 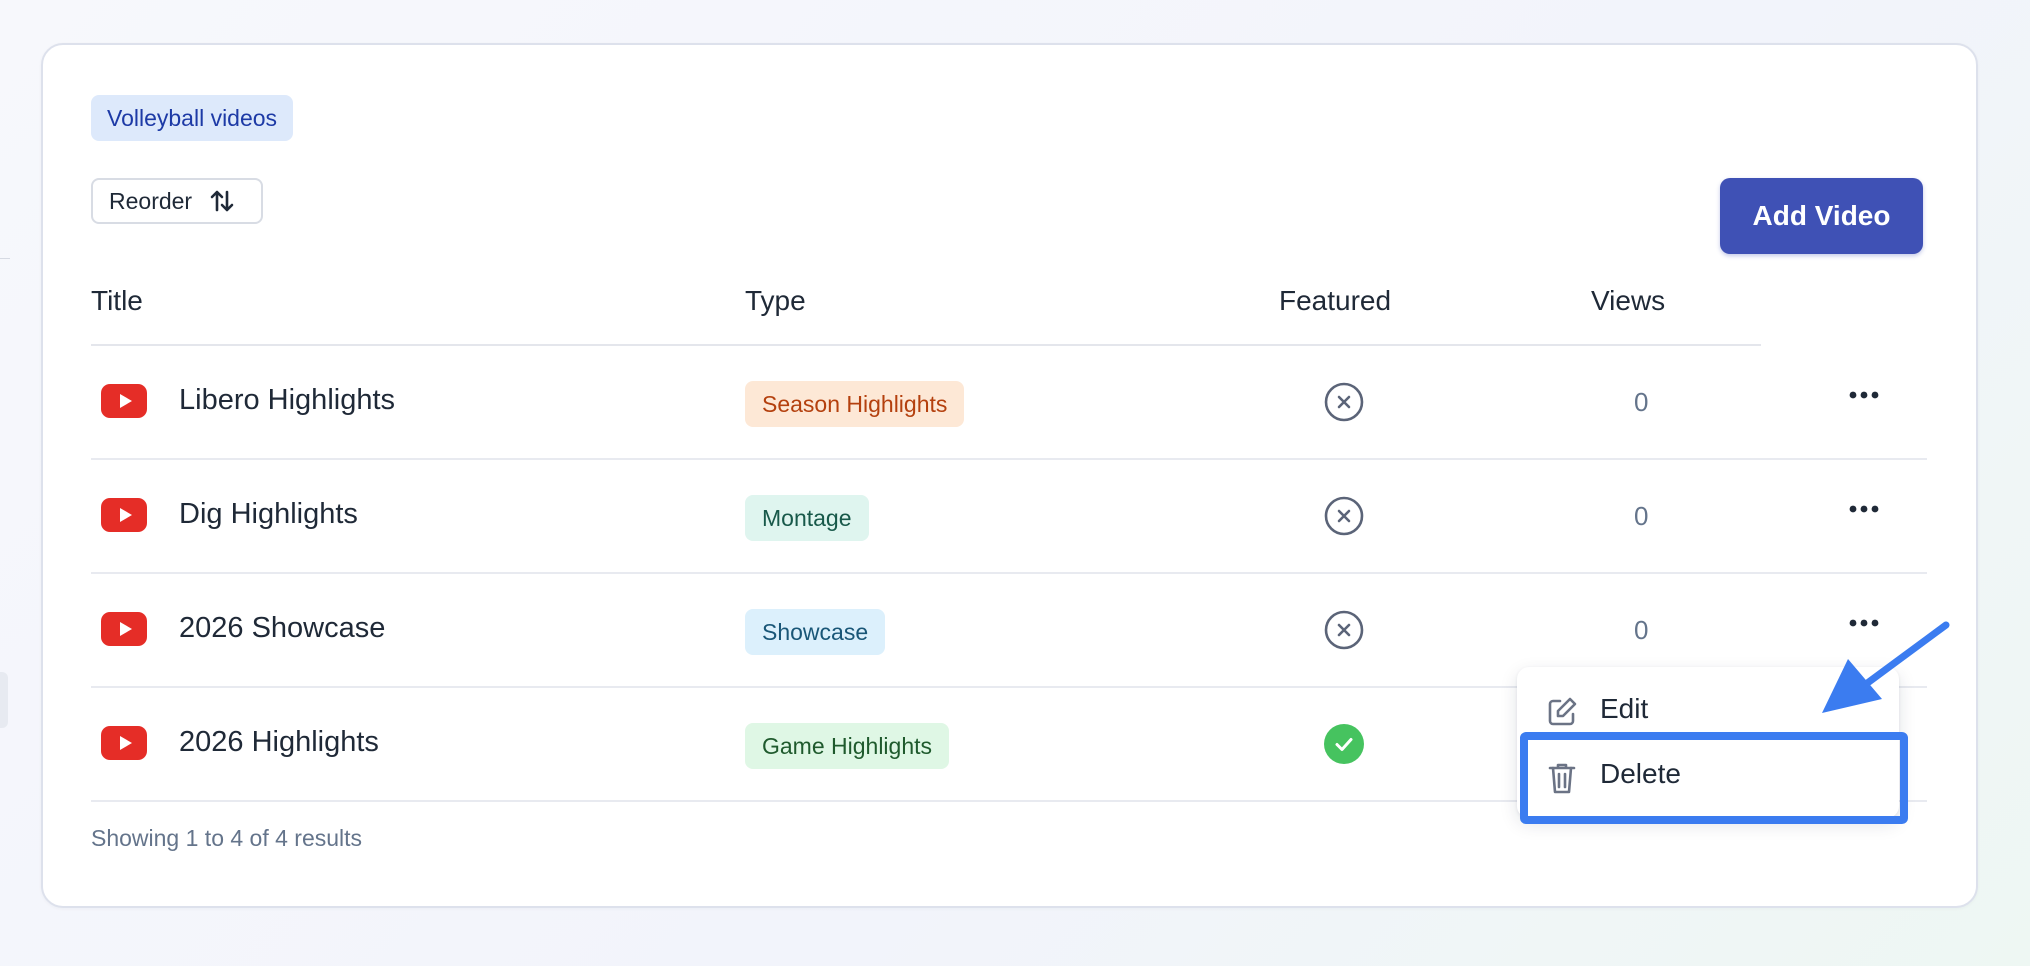 I want to click on column-header-title: Title, so click(x=117, y=301).